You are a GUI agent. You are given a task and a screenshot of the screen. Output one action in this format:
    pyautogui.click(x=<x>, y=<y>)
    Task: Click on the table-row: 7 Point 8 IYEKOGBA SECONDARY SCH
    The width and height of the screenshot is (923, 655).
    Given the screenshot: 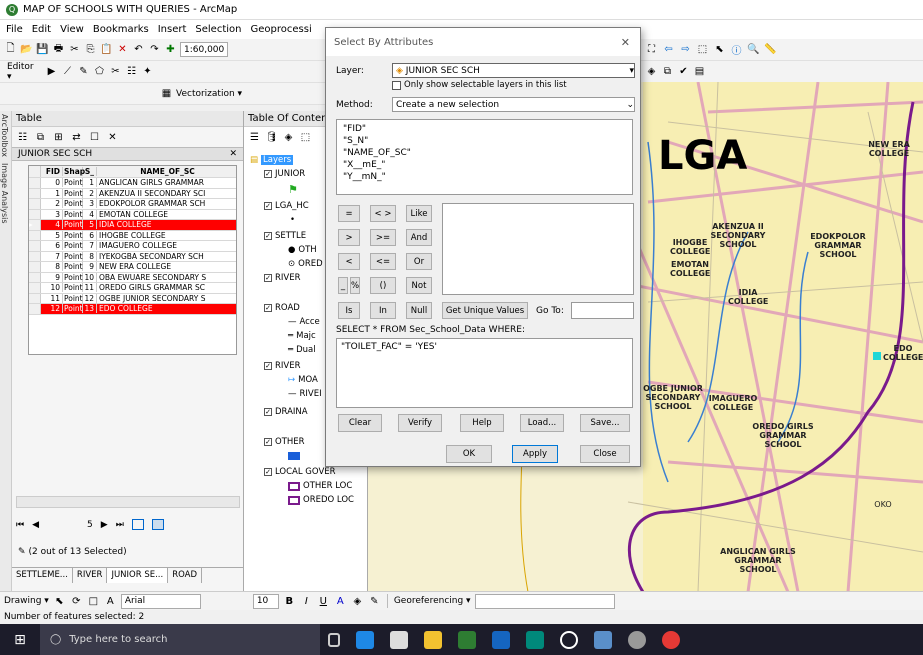 What is the action you would take?
    pyautogui.click(x=132, y=256)
    